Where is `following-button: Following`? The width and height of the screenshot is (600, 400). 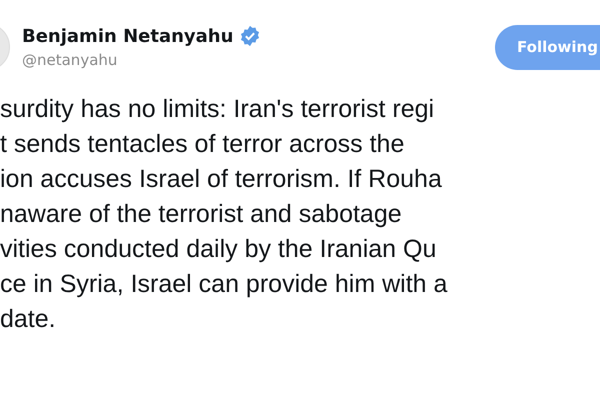
following-button: Following is located at coordinates (547, 47).